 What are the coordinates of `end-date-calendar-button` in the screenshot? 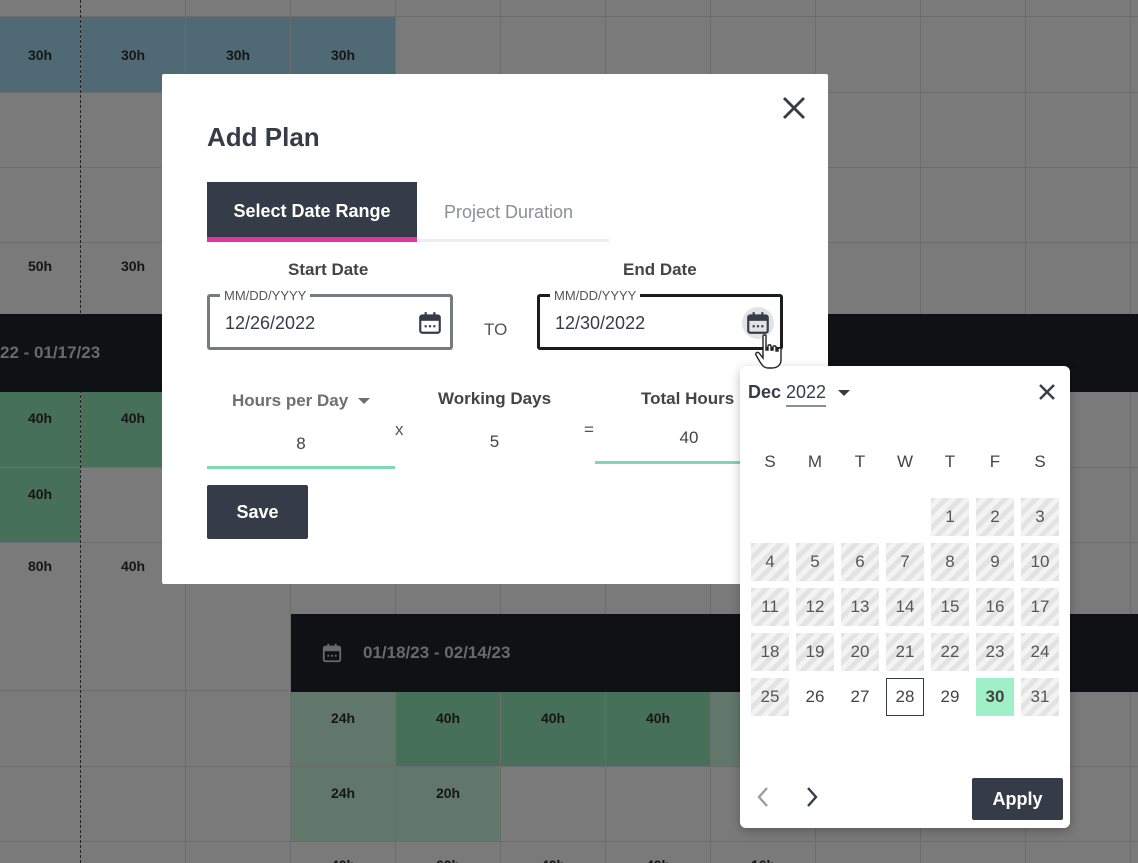 It's located at (758, 323).